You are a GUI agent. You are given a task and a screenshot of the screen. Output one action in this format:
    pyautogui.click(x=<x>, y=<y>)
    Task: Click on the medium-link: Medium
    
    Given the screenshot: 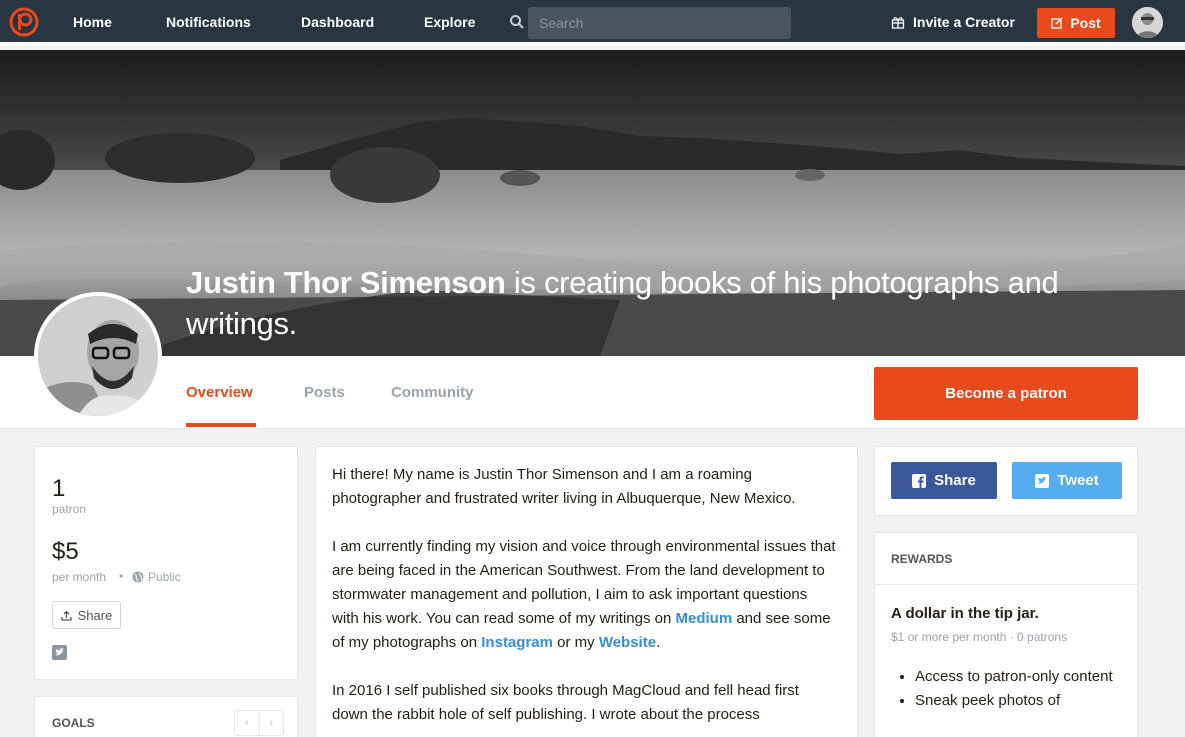 What is the action you would take?
    pyautogui.click(x=704, y=618)
    